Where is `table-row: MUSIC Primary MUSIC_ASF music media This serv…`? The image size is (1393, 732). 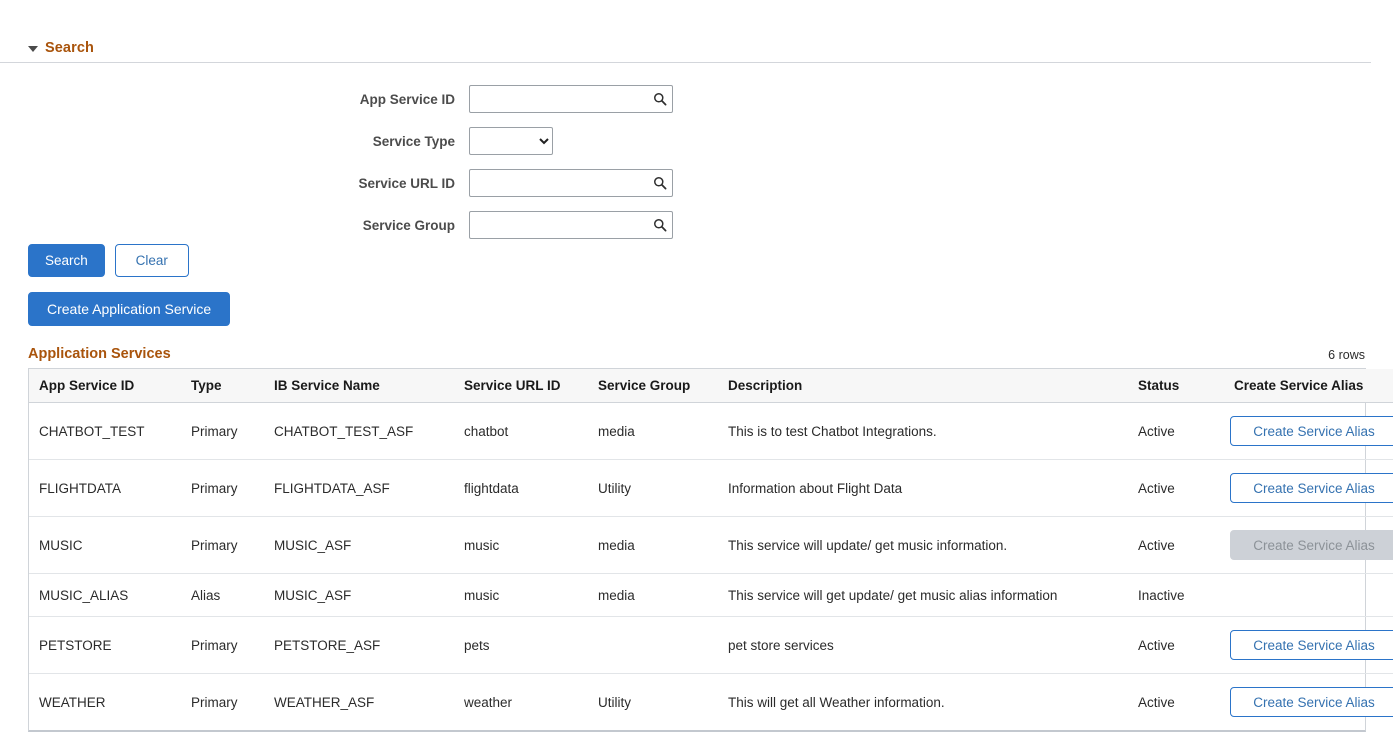
table-row: MUSIC Primary MUSIC_ASF music media This serv… is located at coordinates (711, 545).